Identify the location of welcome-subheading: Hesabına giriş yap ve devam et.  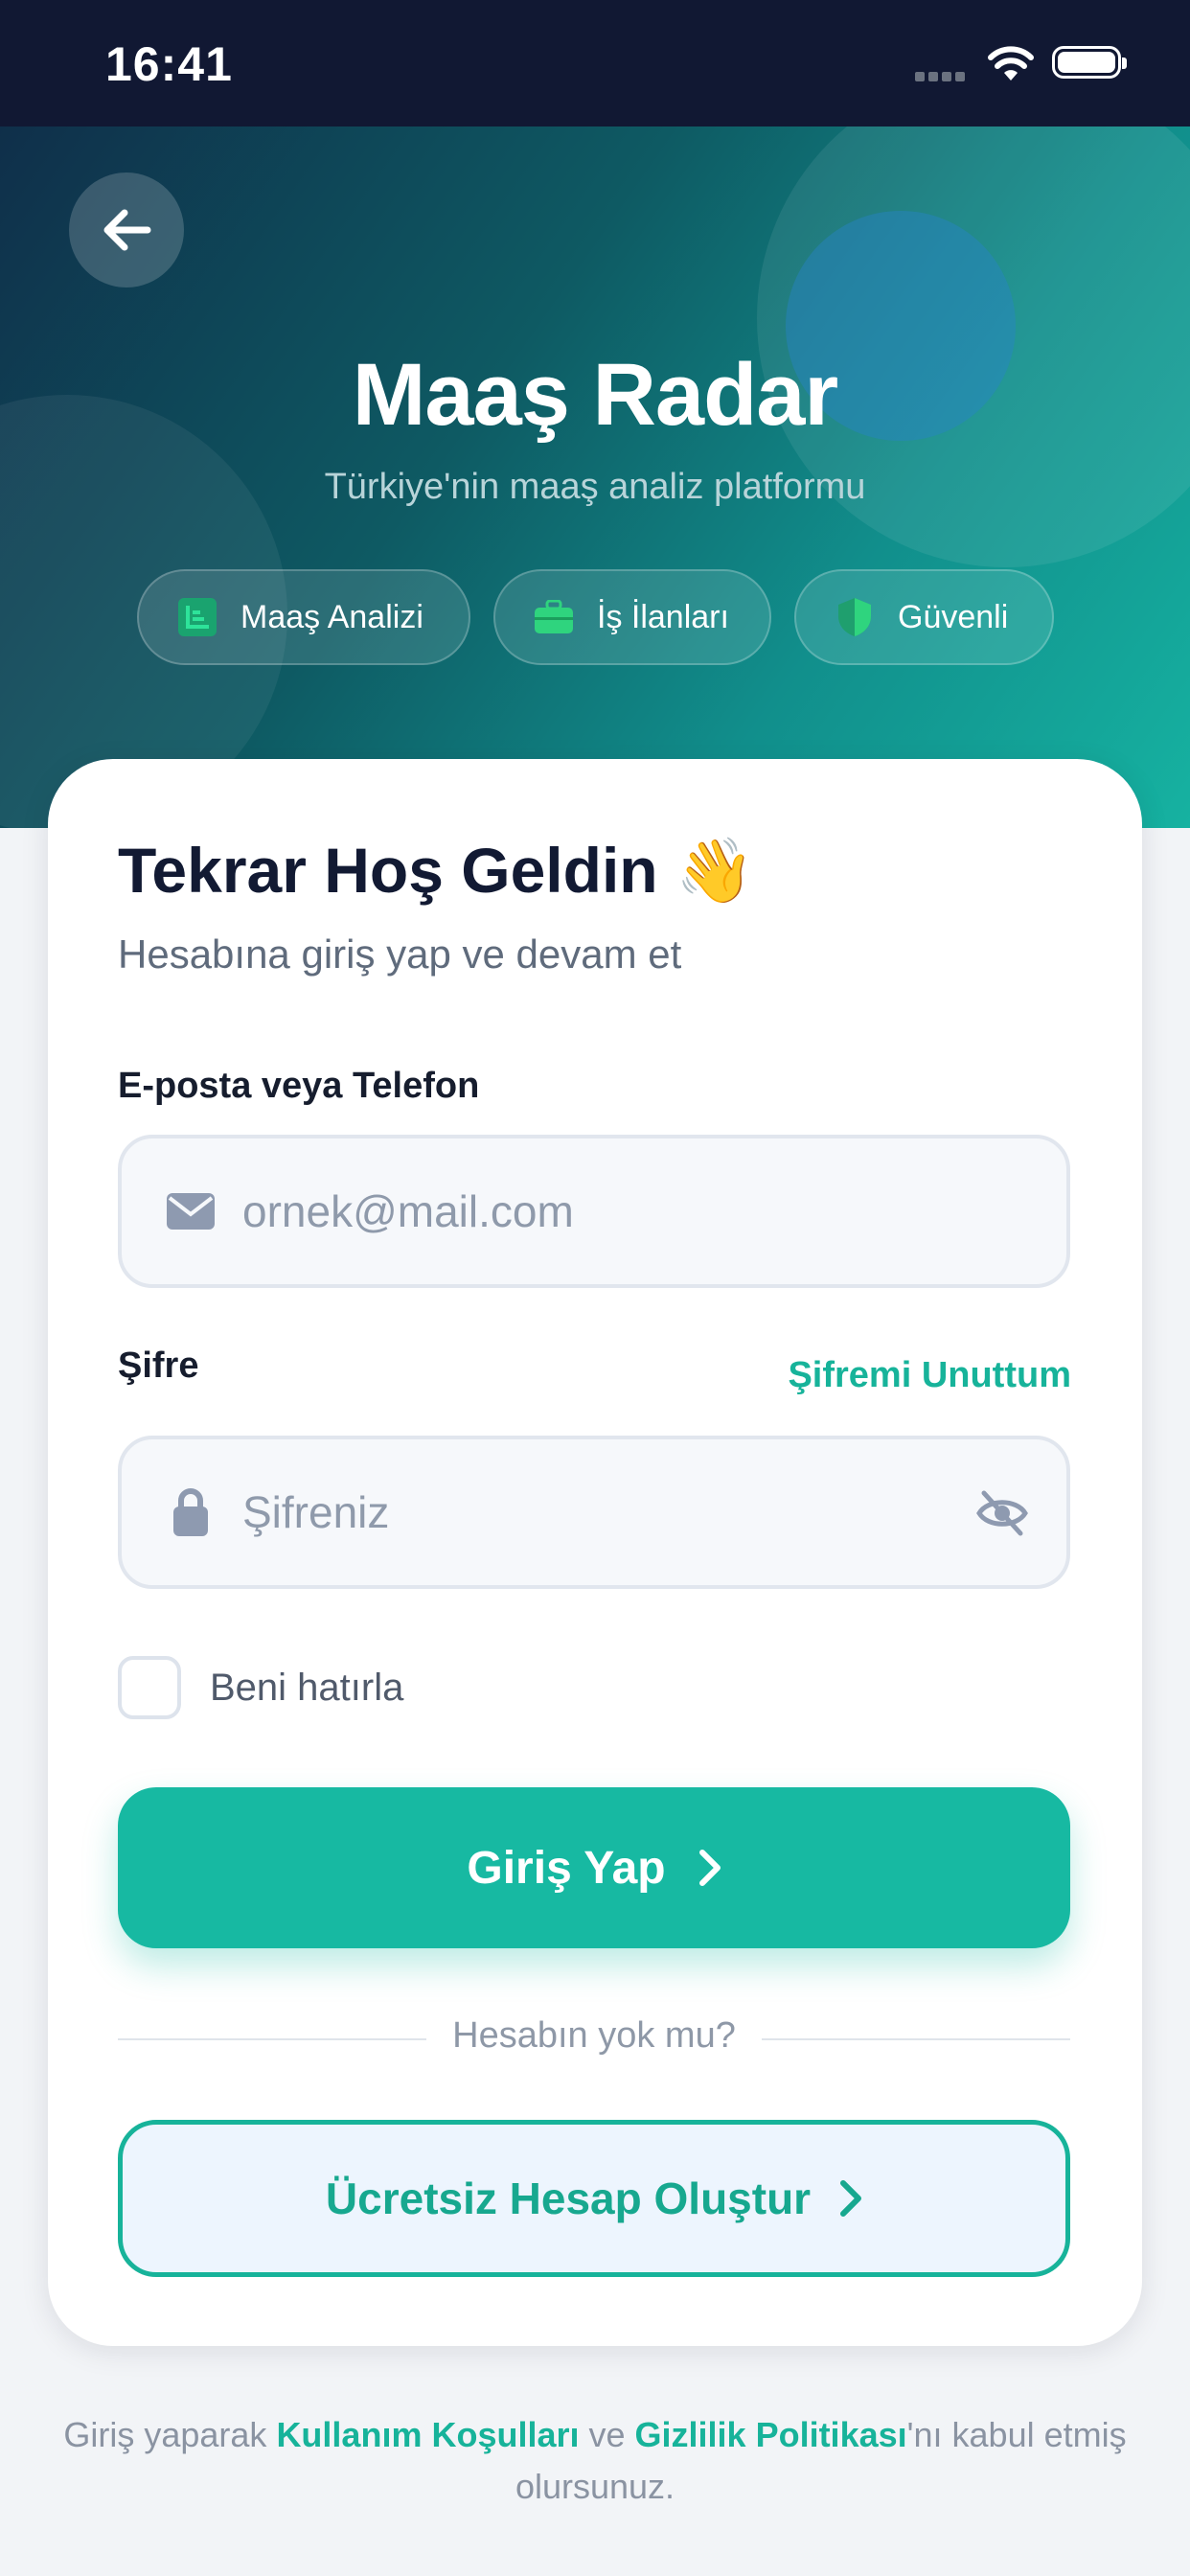
(400, 954).